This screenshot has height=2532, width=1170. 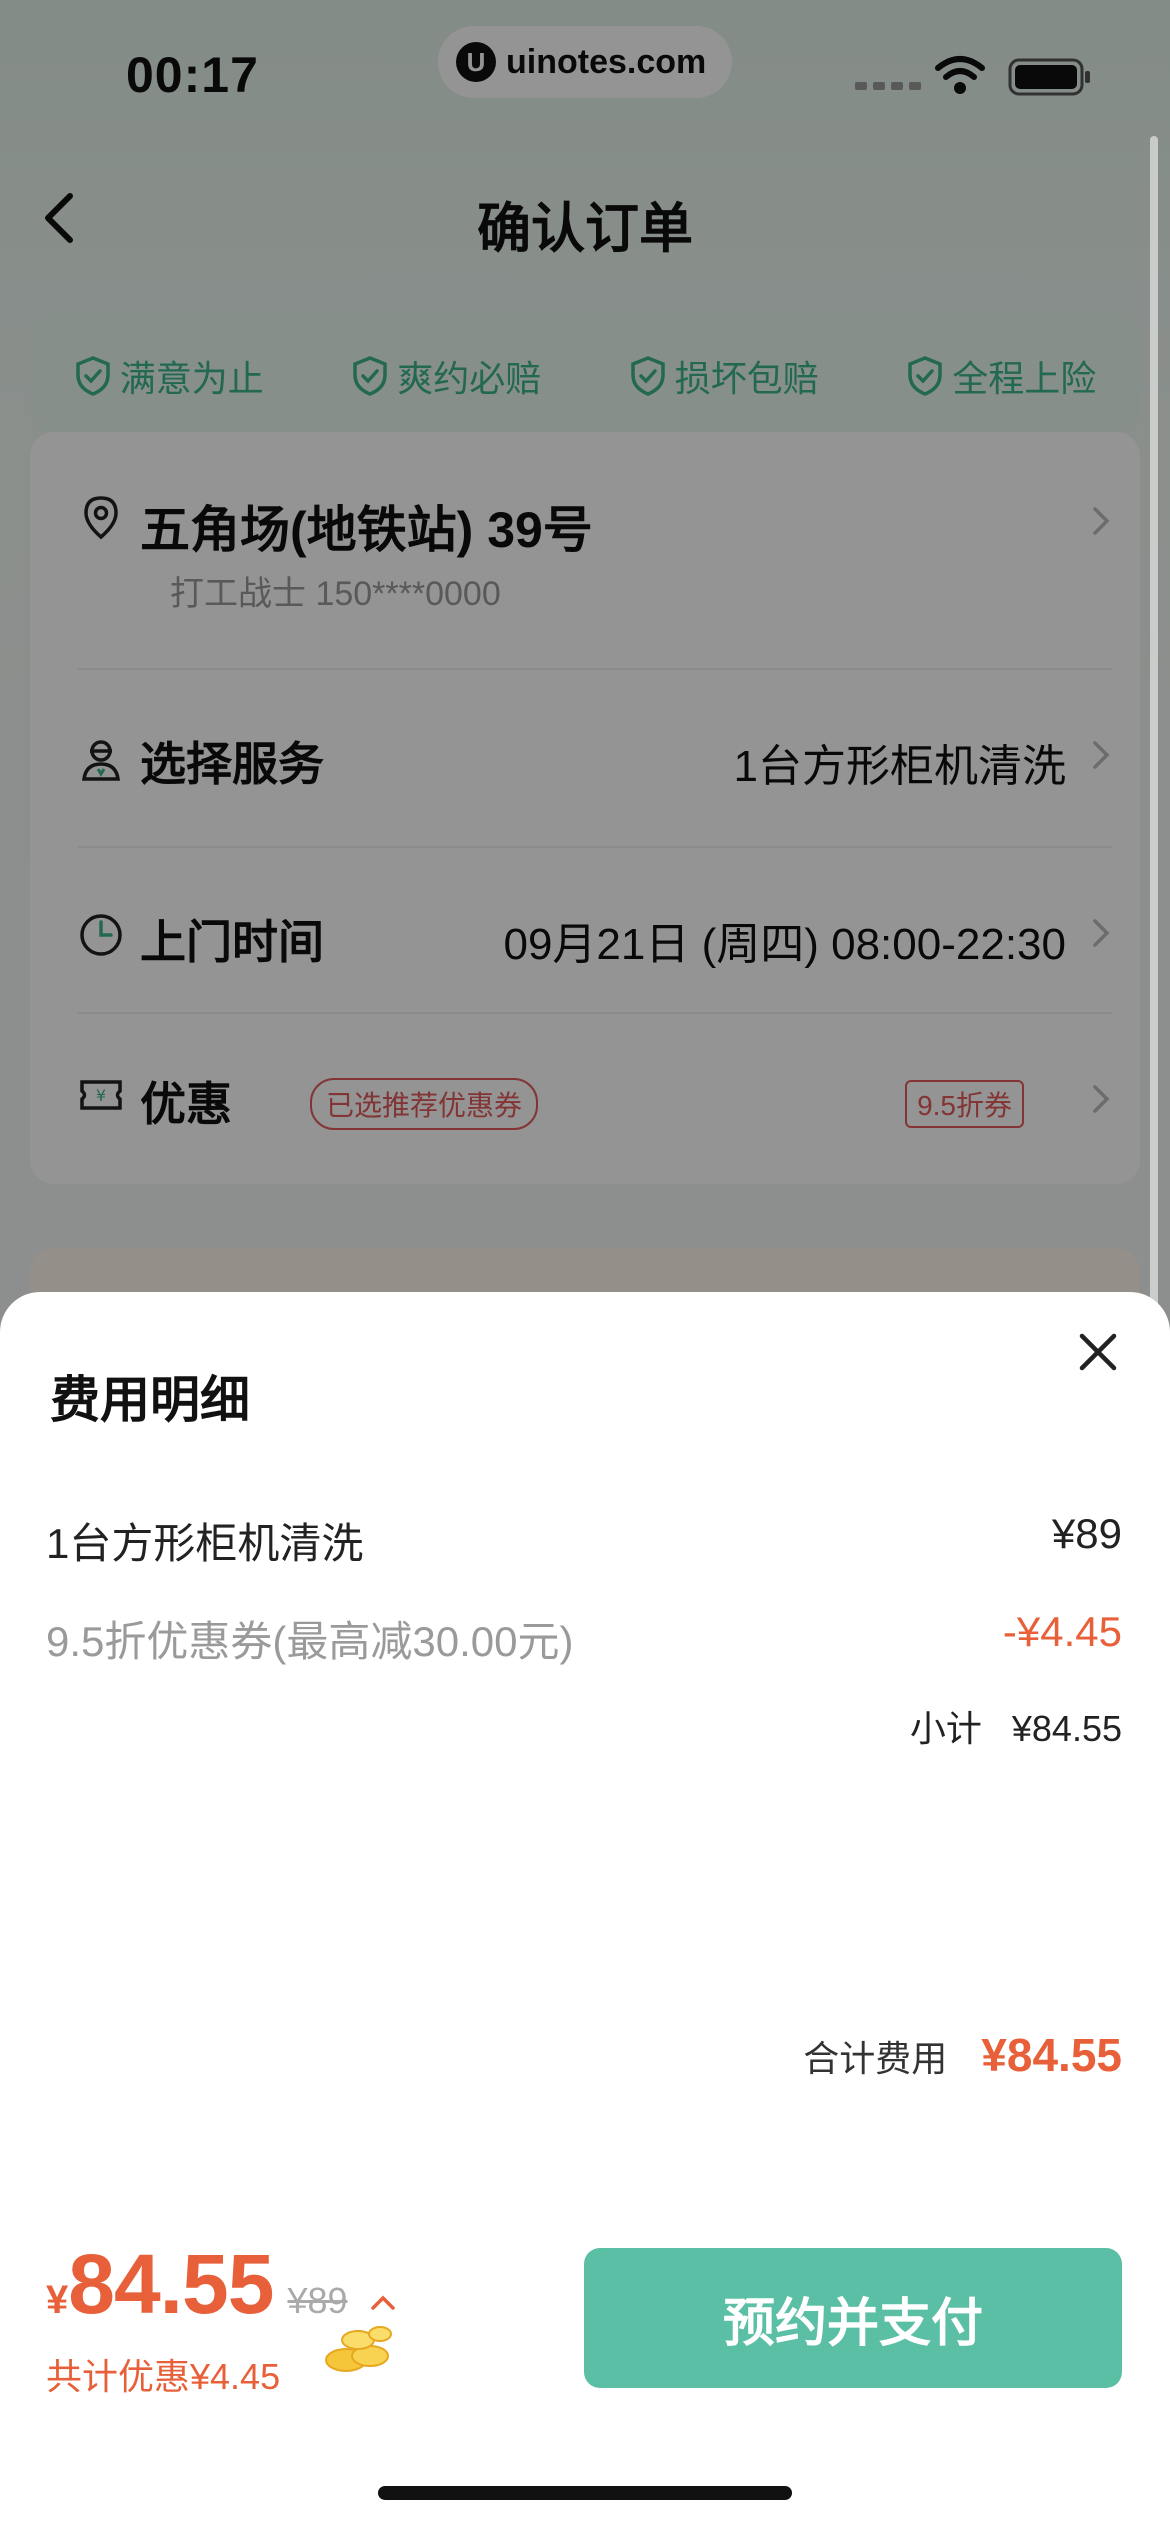 What do you see at coordinates (150, 1400) in the screenshot?
I see `sheet-title: 费用明细` at bounding box center [150, 1400].